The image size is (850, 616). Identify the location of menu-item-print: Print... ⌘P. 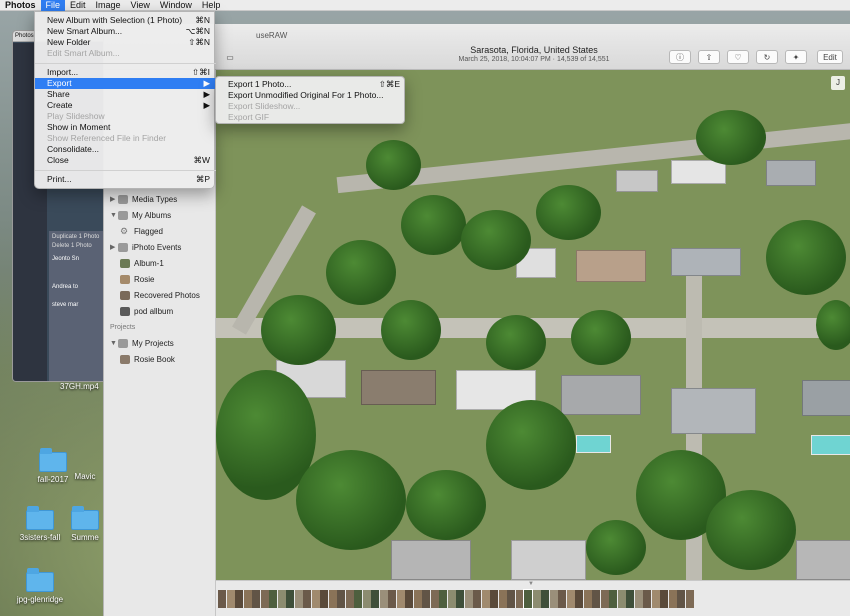
(125, 179).